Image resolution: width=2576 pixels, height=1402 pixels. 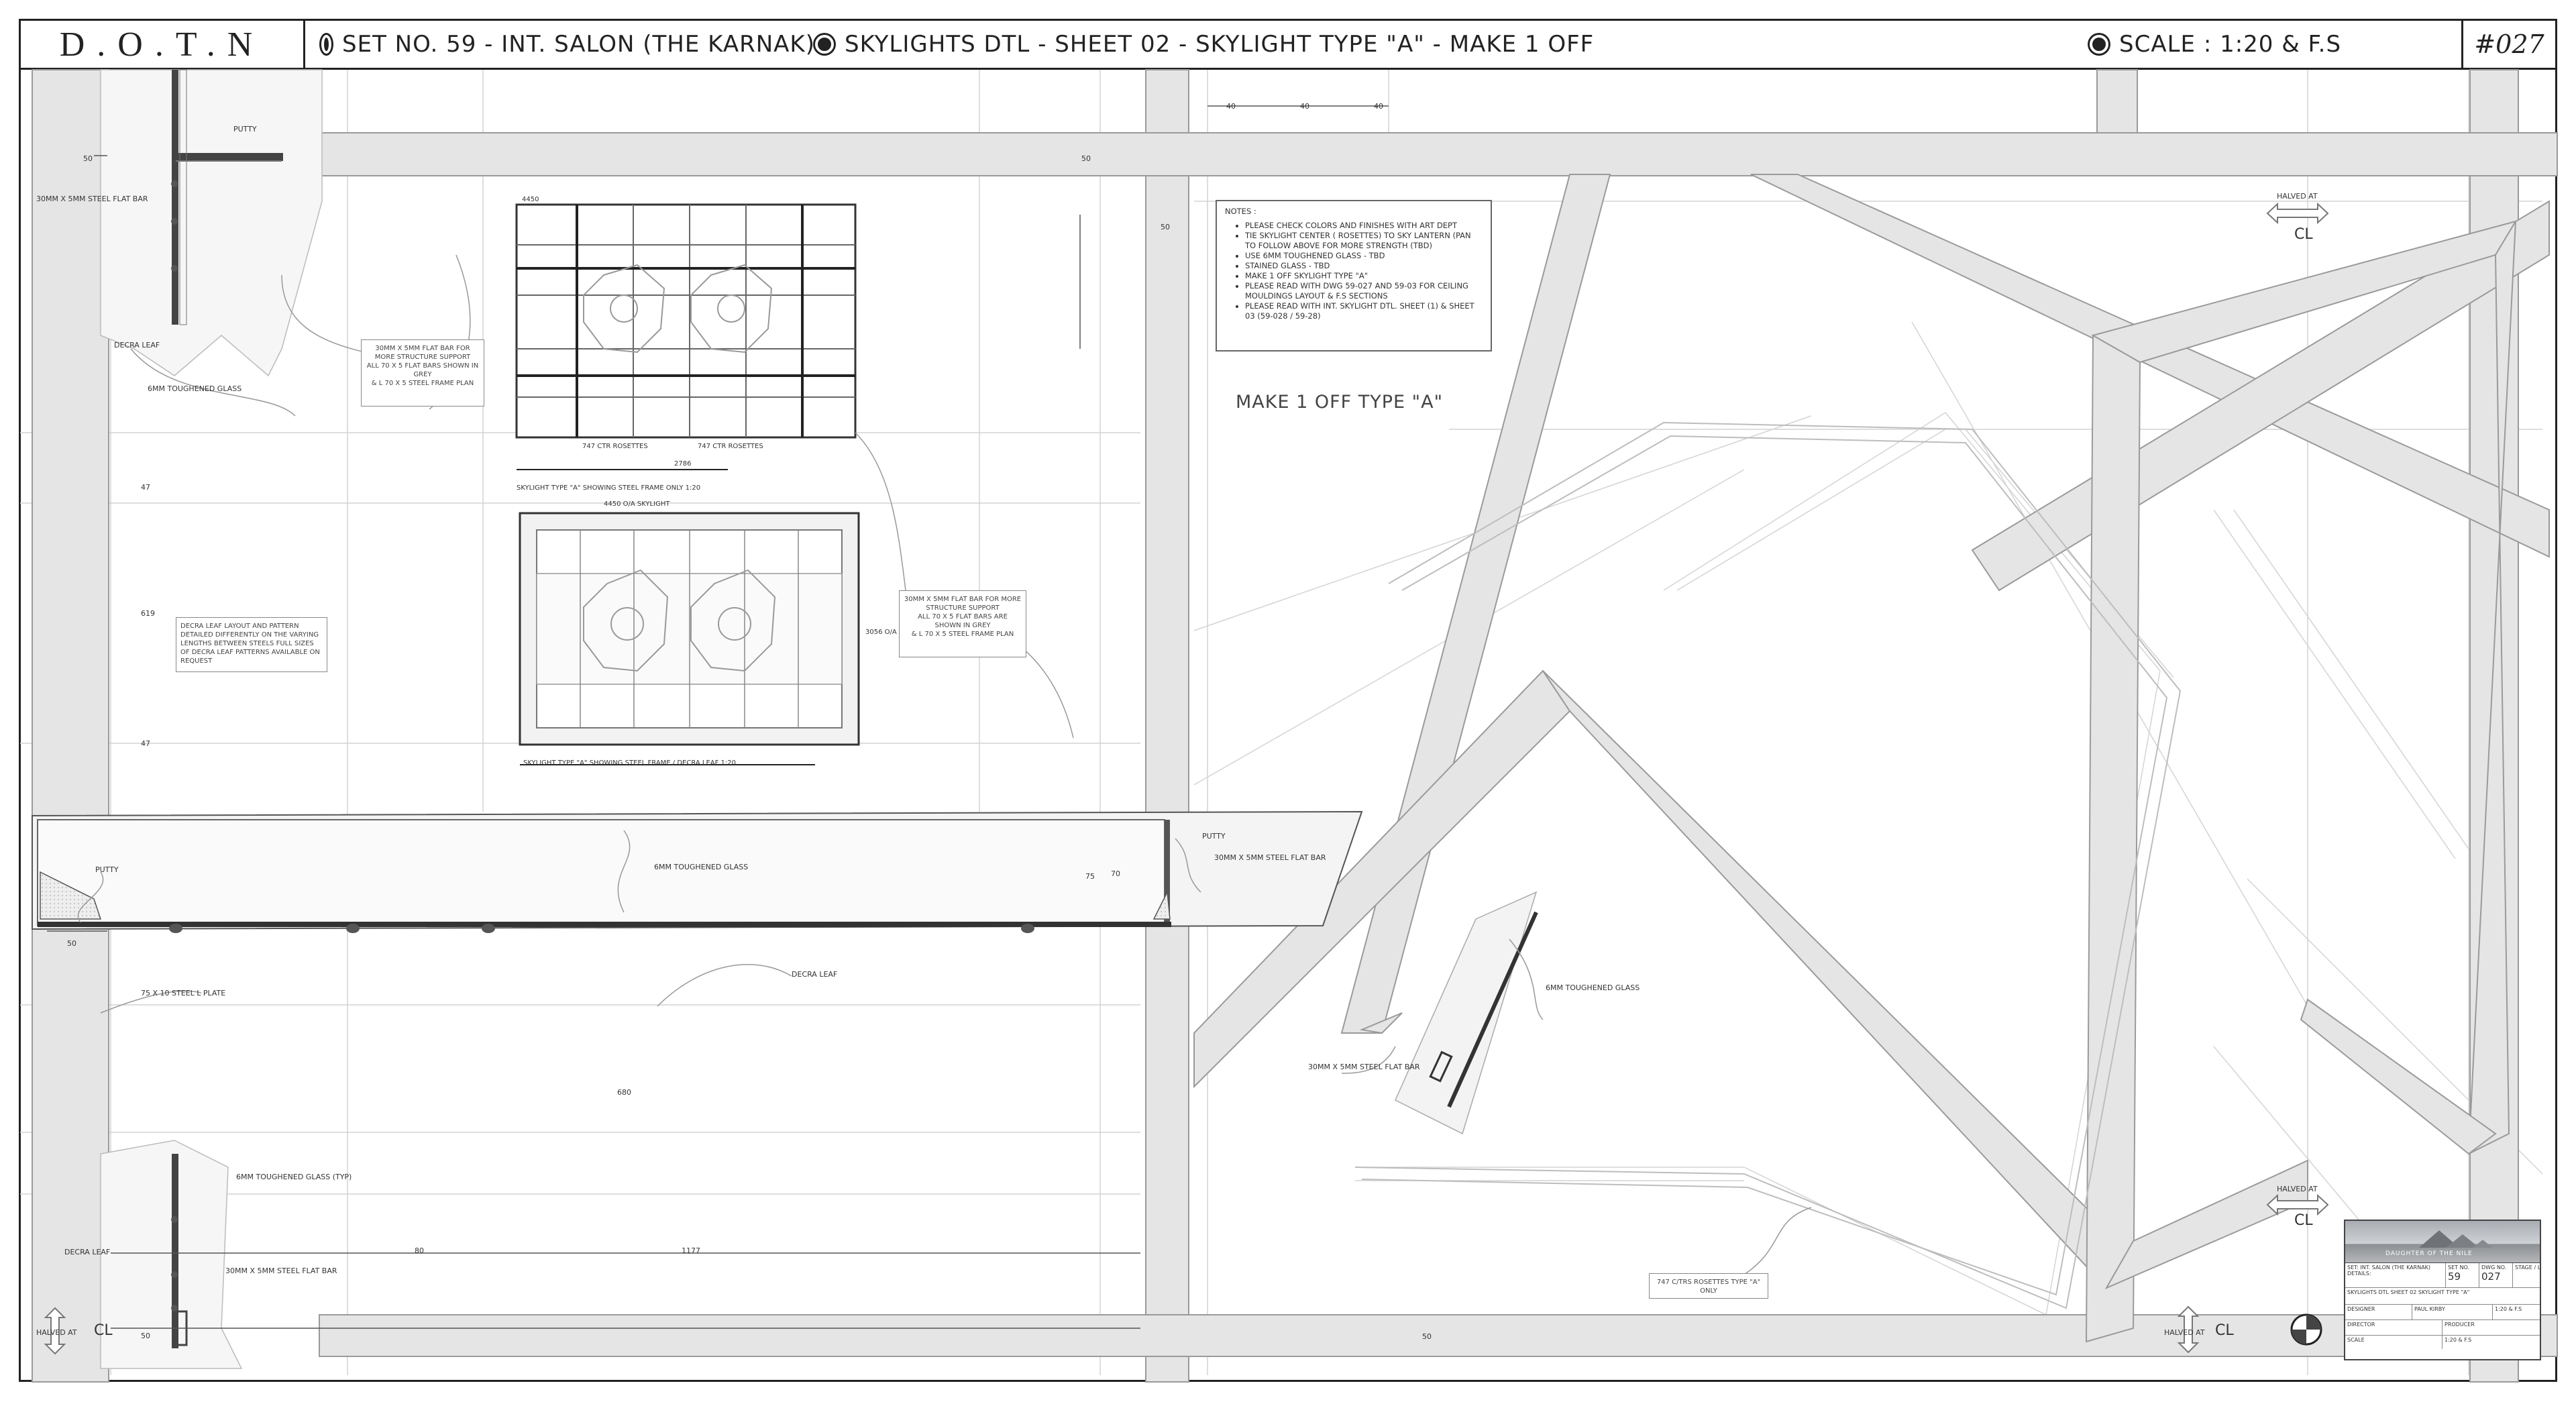 I want to click on dim-619: 619, so click(x=148, y=614).